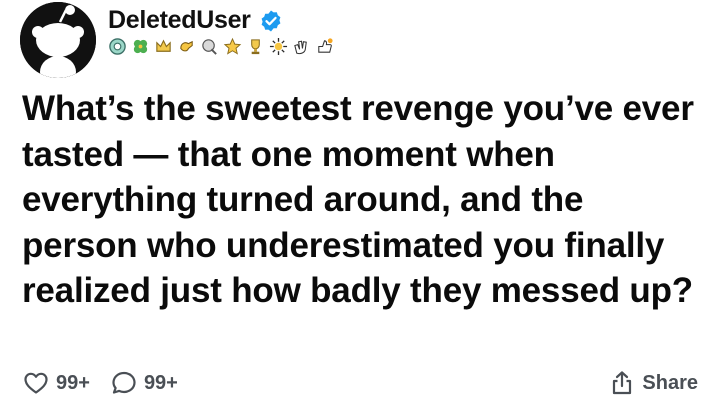 This screenshot has height=404, width=720. Describe the element at coordinates (221, 46) in the screenshot. I see `badge-list` at that location.